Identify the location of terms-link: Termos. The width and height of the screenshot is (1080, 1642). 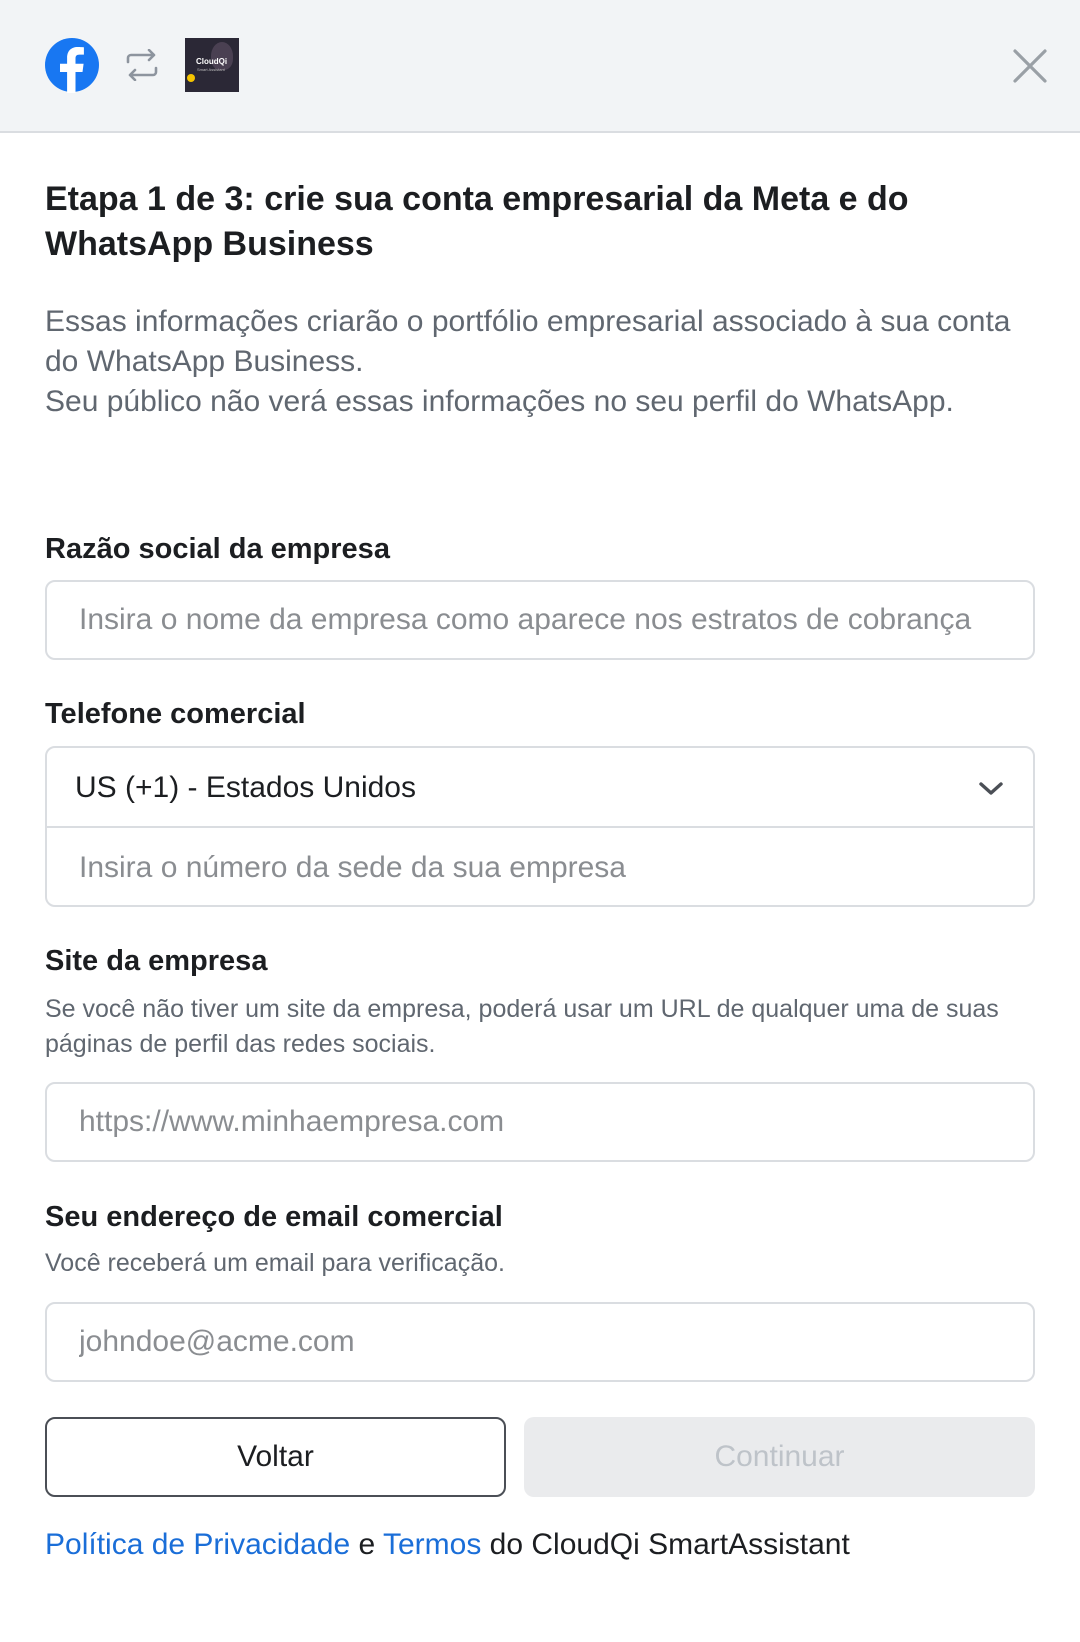
(432, 1544).